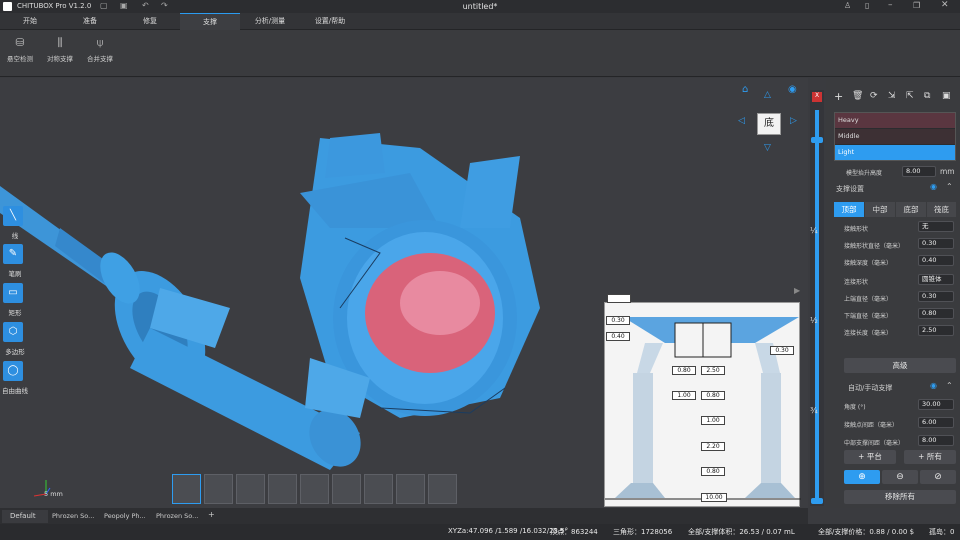 The height and width of the screenshot is (540, 960). Describe the element at coordinates (13, 293) in the screenshot. I see `rectangle-tool-button: ▭` at that location.